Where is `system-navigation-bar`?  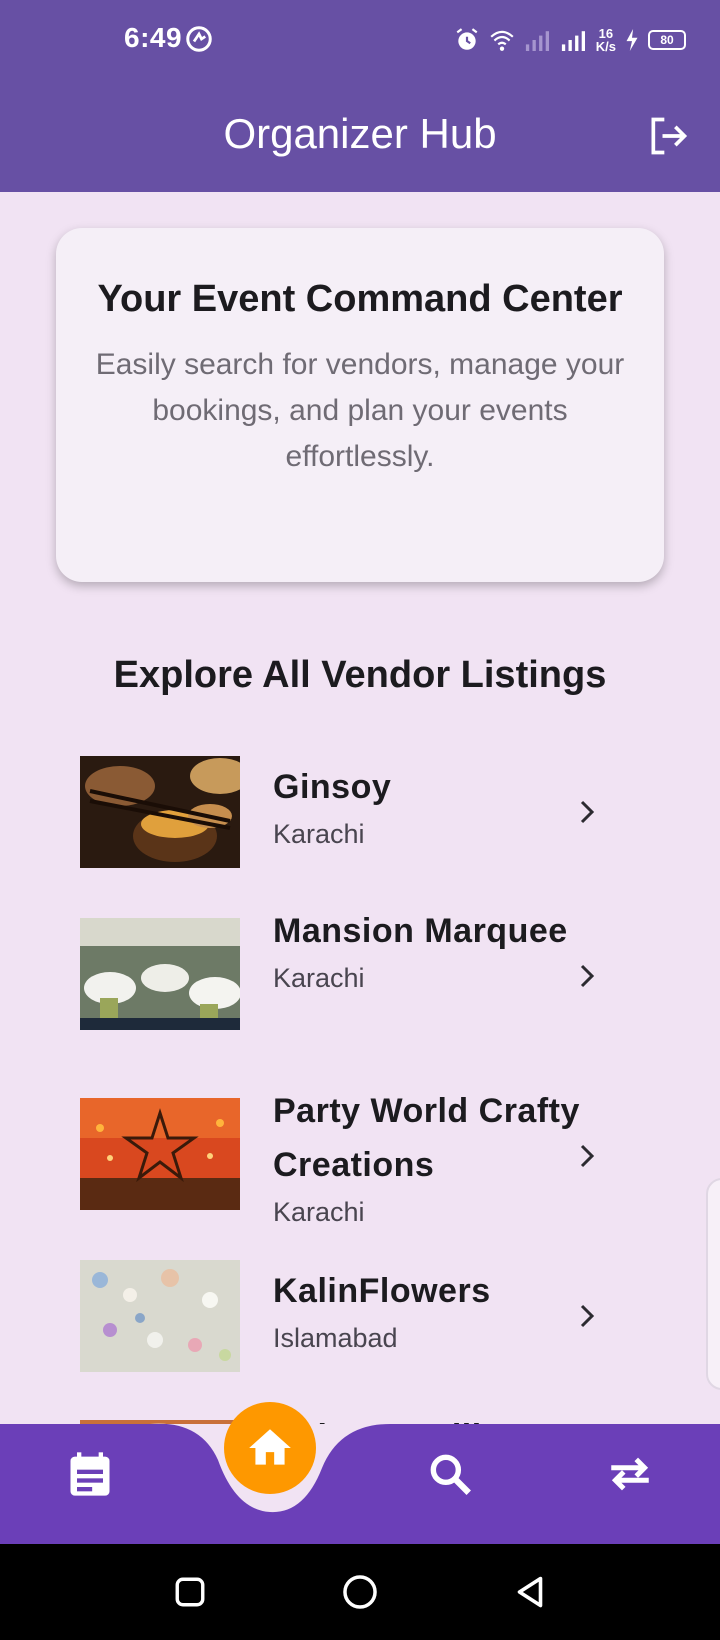
system-navigation-bar is located at coordinates (360, 1592).